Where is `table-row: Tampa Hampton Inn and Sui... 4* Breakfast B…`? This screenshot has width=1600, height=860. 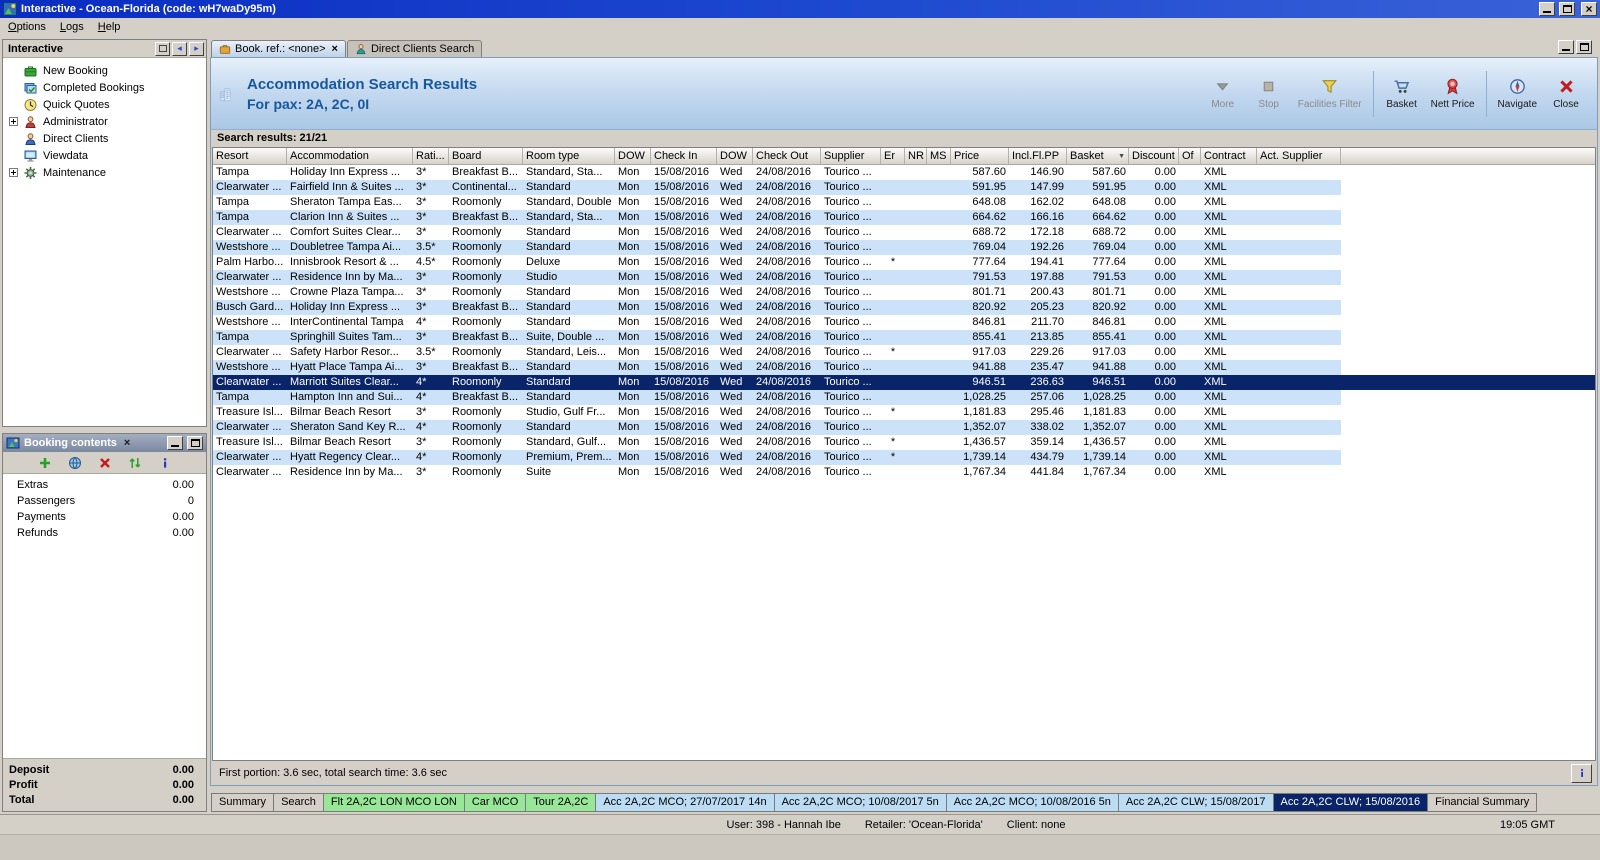 table-row: Tampa Hampton Inn and Sui... 4* Breakfast B… is located at coordinates (777, 397).